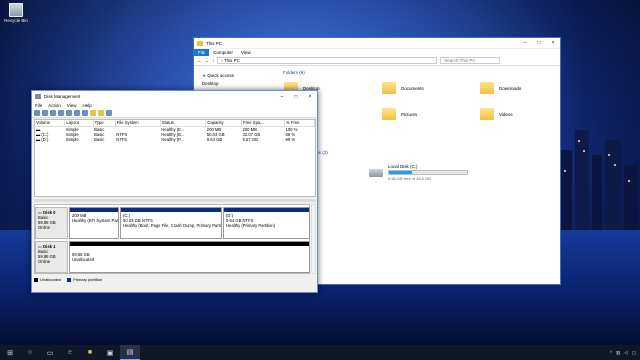  What do you see at coordinates (16, 13) in the screenshot?
I see `recycle-bin: Recycle Bin` at bounding box center [16, 13].